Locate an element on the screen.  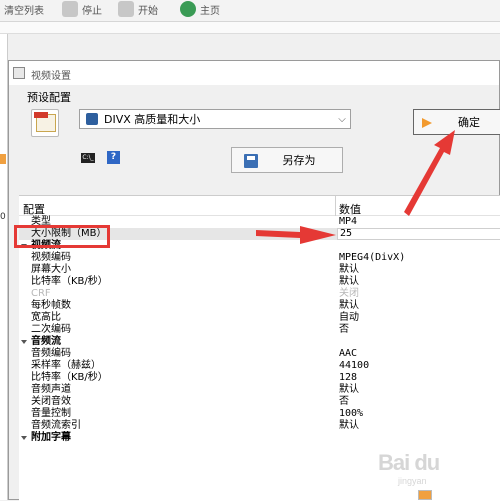
clear-list-button: 清空列表 is located at coordinates (24, 9).